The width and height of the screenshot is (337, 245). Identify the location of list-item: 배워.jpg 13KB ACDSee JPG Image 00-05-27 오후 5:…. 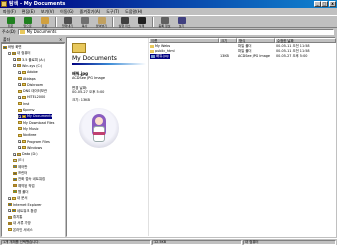
(242, 56).